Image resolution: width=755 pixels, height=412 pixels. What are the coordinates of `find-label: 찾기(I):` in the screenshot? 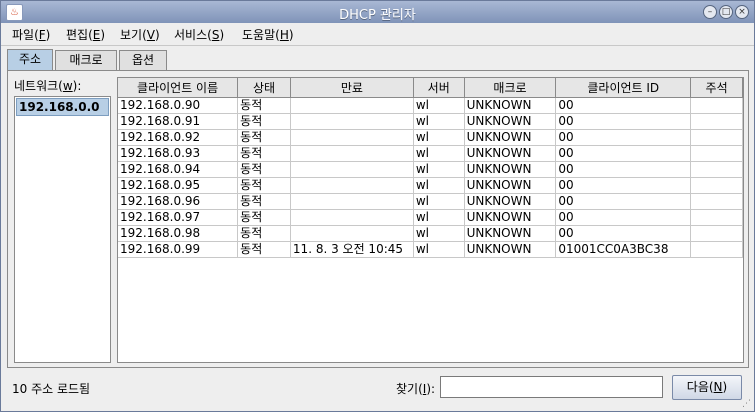 It's located at (416, 389).